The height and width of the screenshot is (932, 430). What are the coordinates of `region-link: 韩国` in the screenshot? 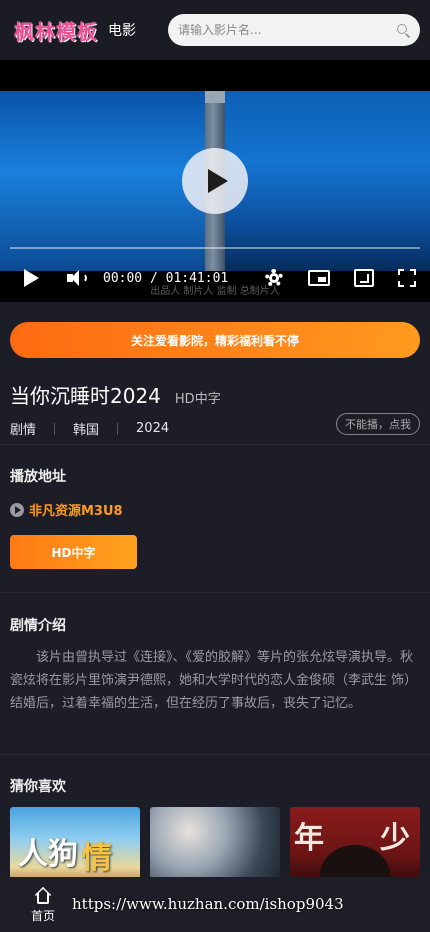 It's located at (86, 428).